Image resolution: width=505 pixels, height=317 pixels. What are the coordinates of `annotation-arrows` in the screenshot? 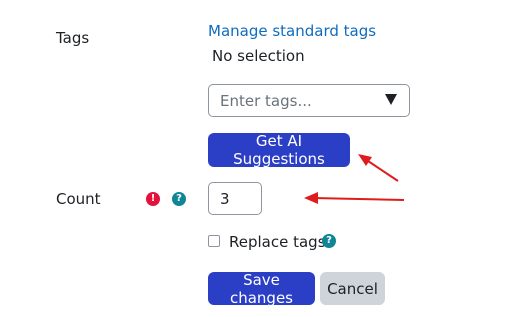 It's located at (354, 179).